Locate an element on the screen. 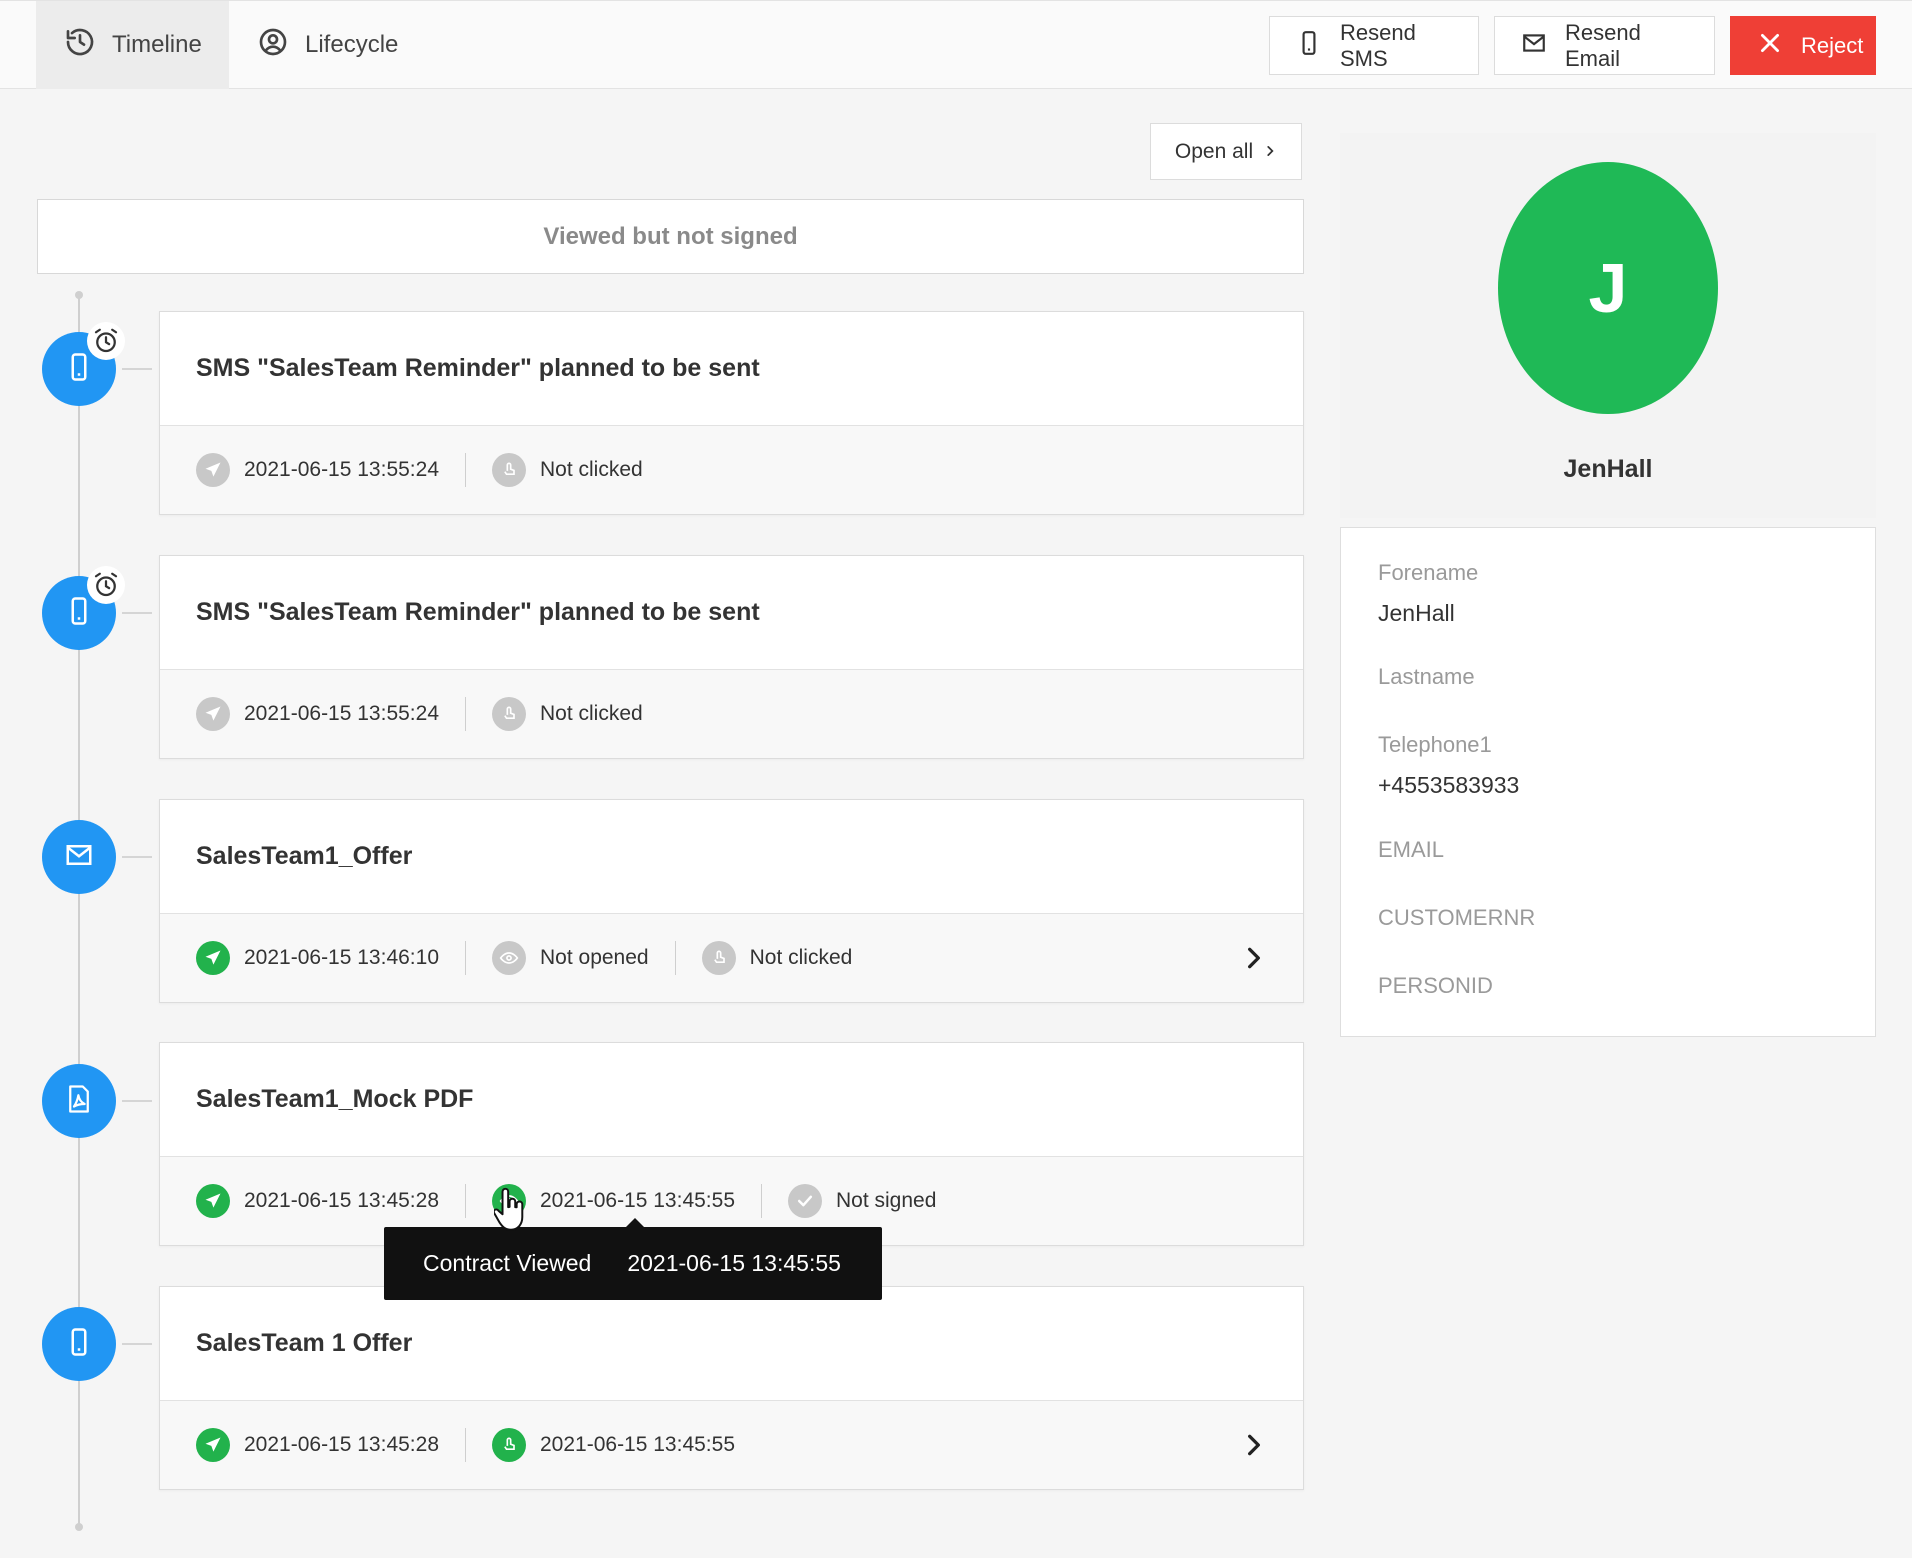 The height and width of the screenshot is (1558, 1912). card-title: SalesTeam 1 Offer is located at coordinates (731, 1344).